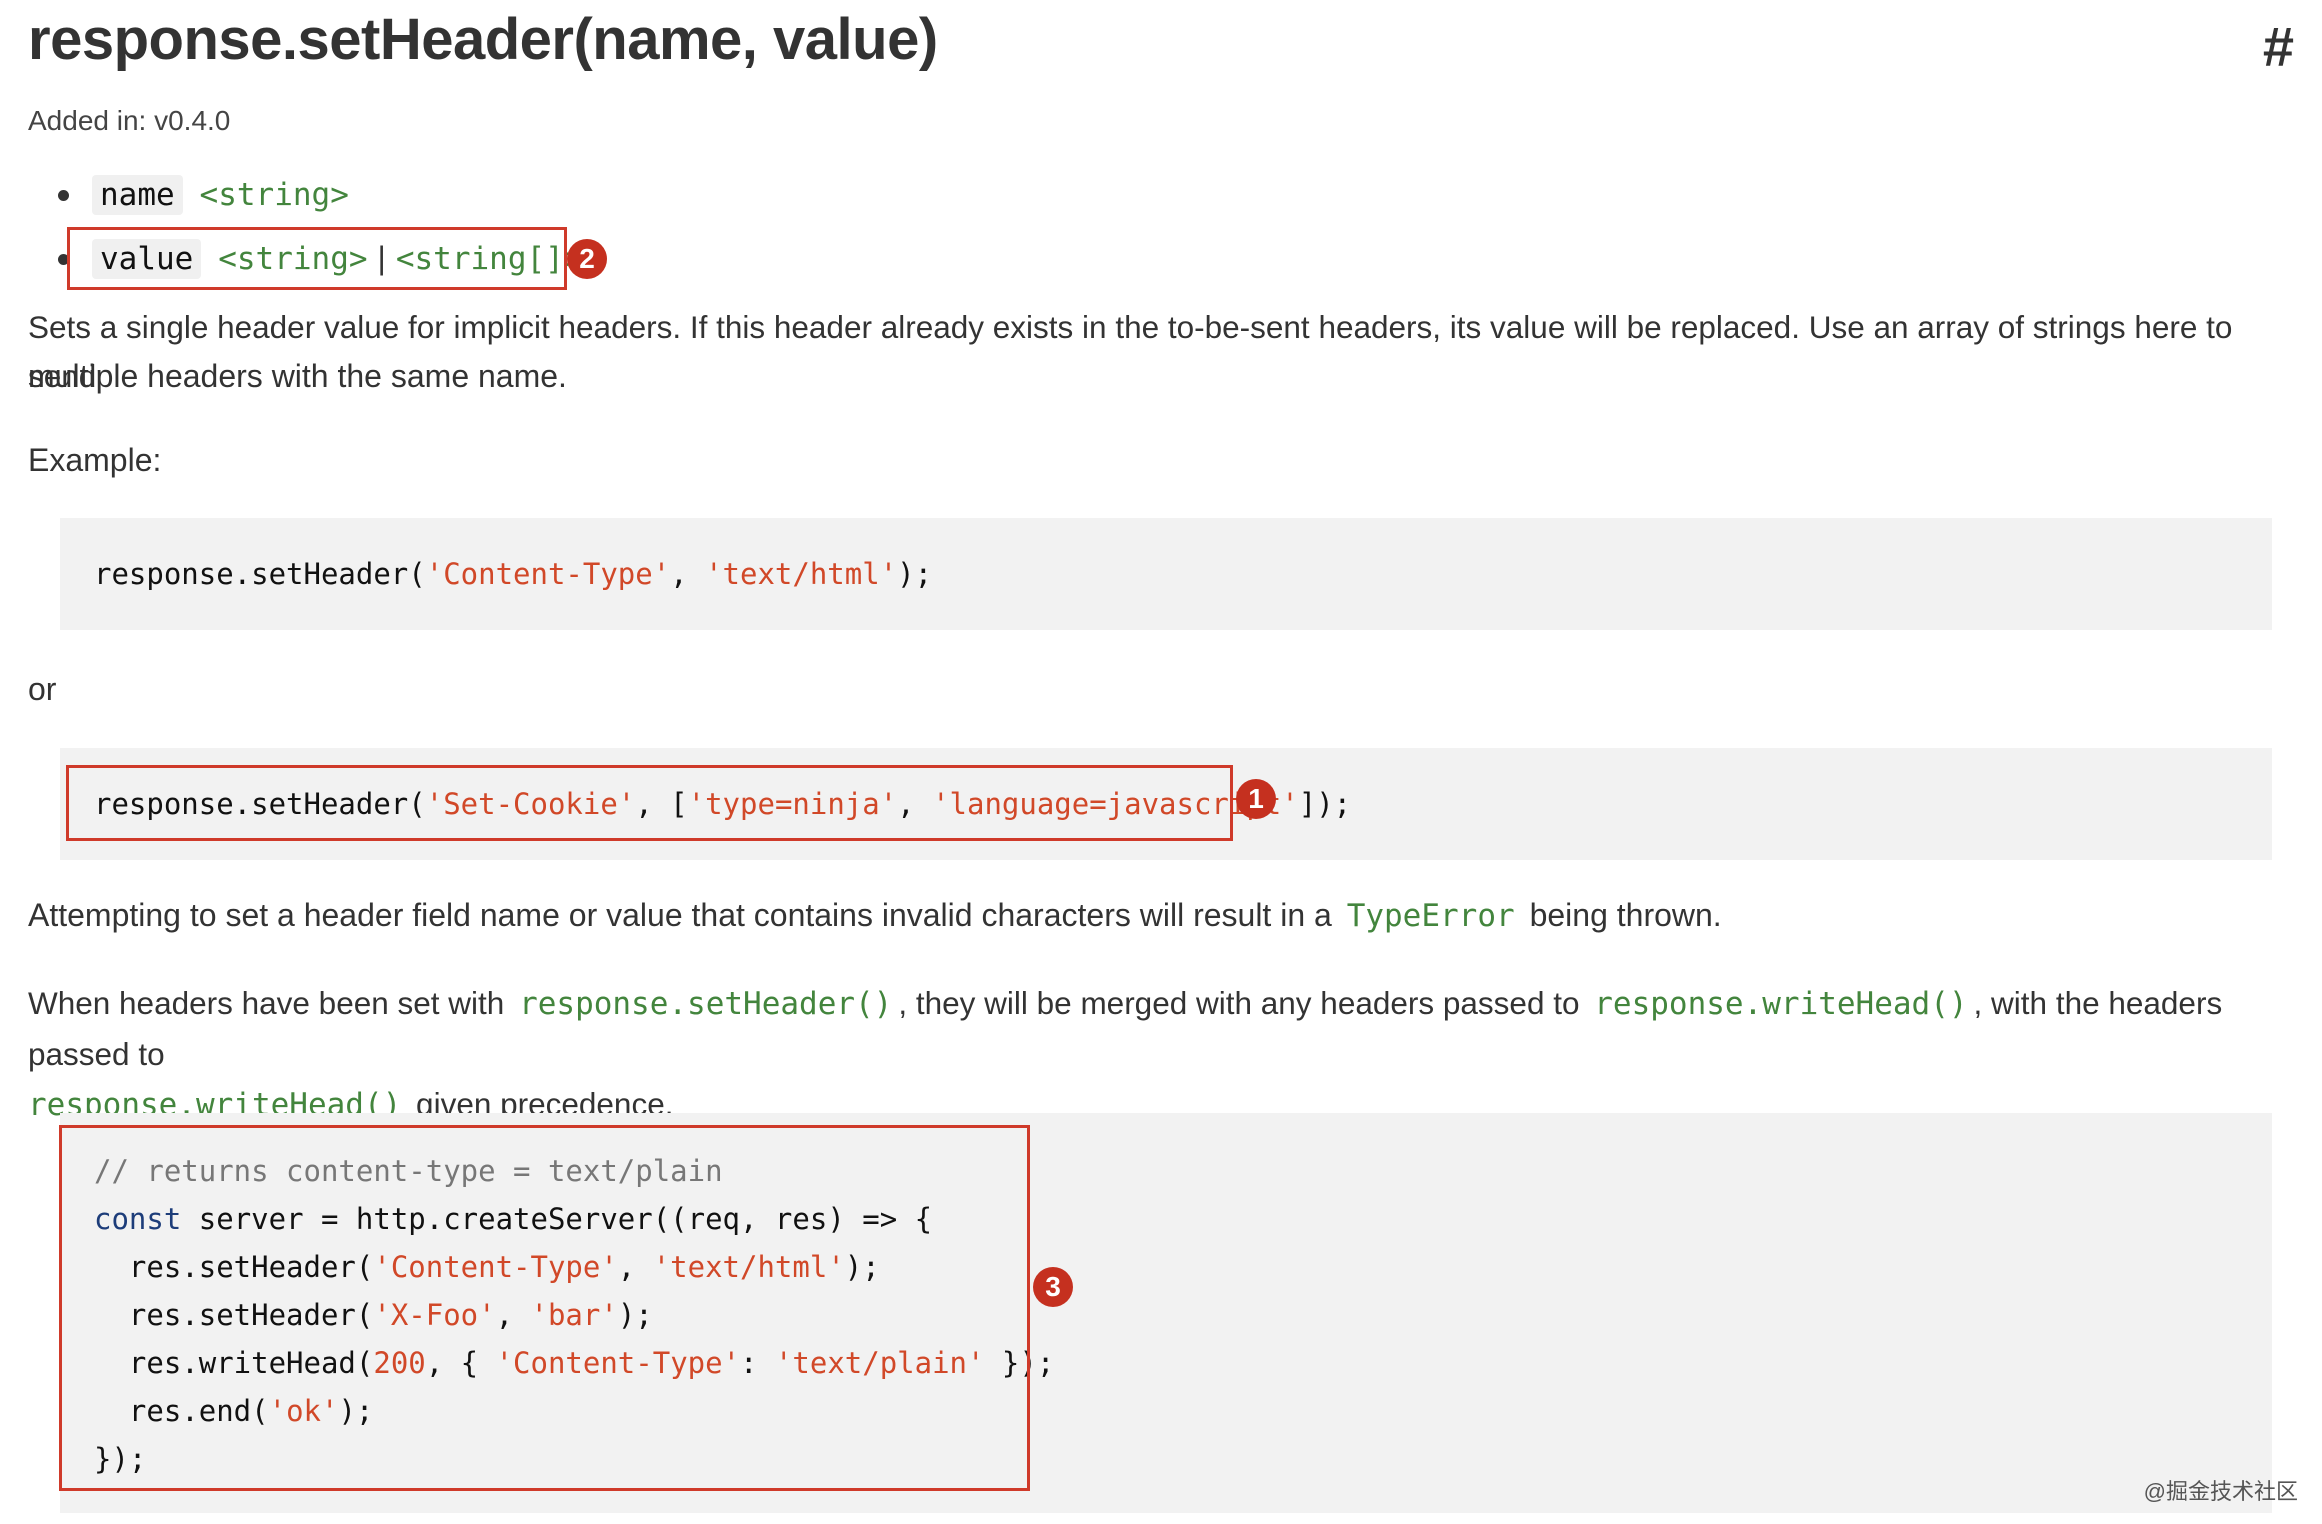 This screenshot has width=2322, height=1524. I want to click on anchor-link: #, so click(2278, 46).